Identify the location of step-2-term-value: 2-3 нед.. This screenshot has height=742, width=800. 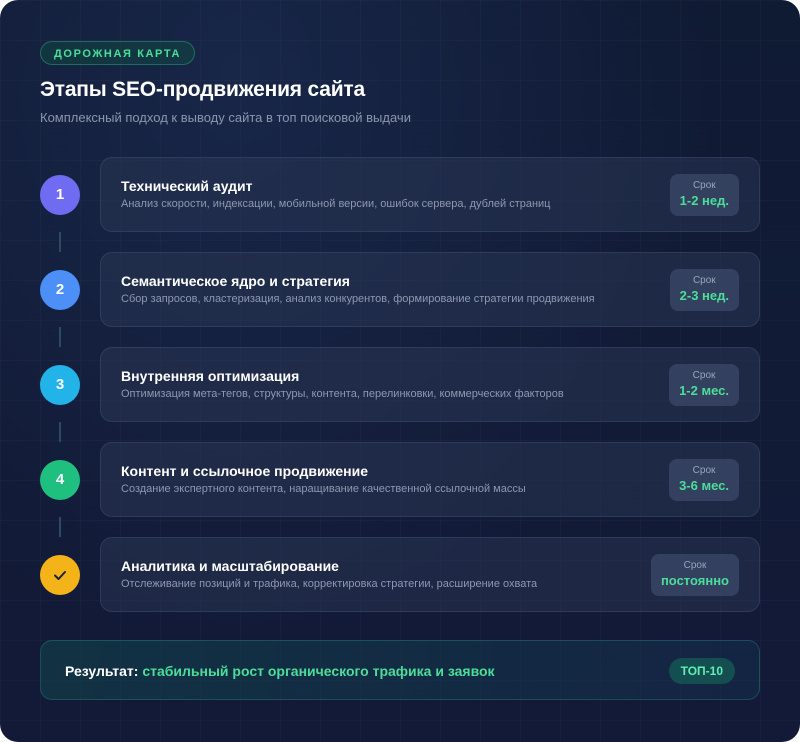
(704, 295).